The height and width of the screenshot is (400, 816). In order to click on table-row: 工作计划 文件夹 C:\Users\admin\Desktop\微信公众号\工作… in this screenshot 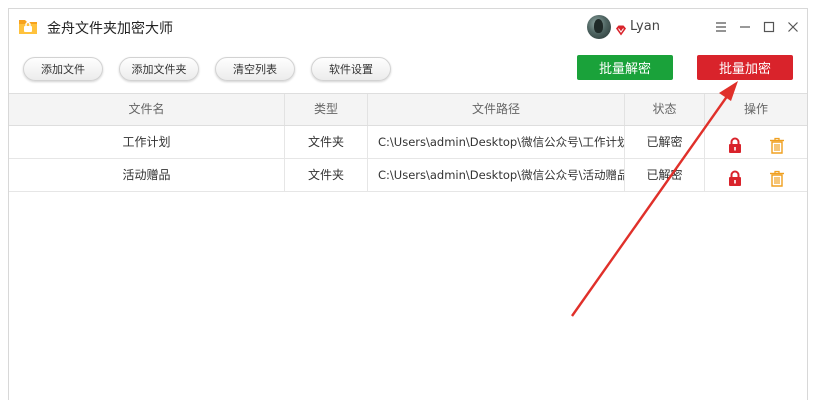, I will do `click(408, 142)`.